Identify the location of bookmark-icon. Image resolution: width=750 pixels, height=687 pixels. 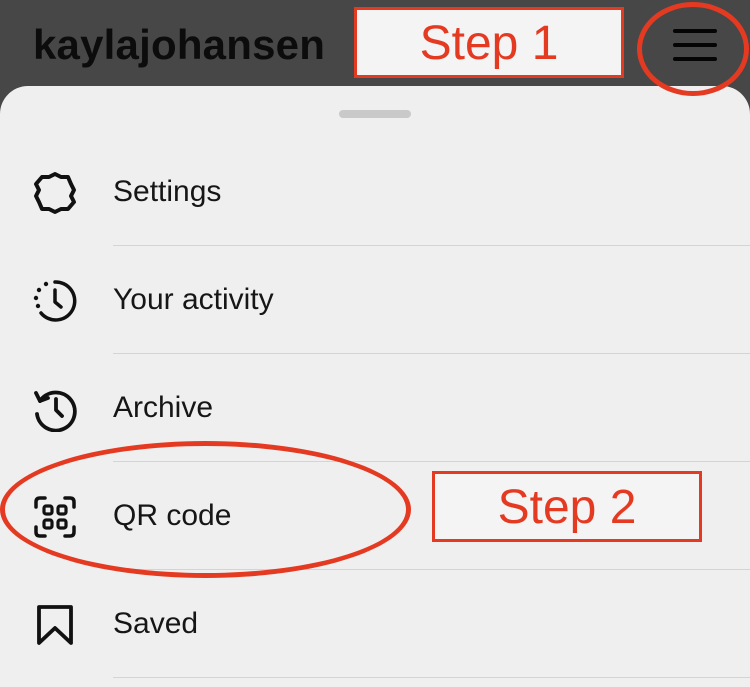
(55, 625).